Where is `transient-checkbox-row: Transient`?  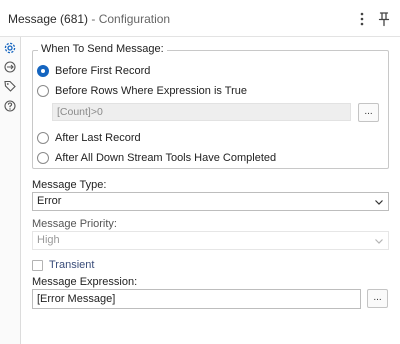
transient-checkbox-row: Transient is located at coordinates (63, 265).